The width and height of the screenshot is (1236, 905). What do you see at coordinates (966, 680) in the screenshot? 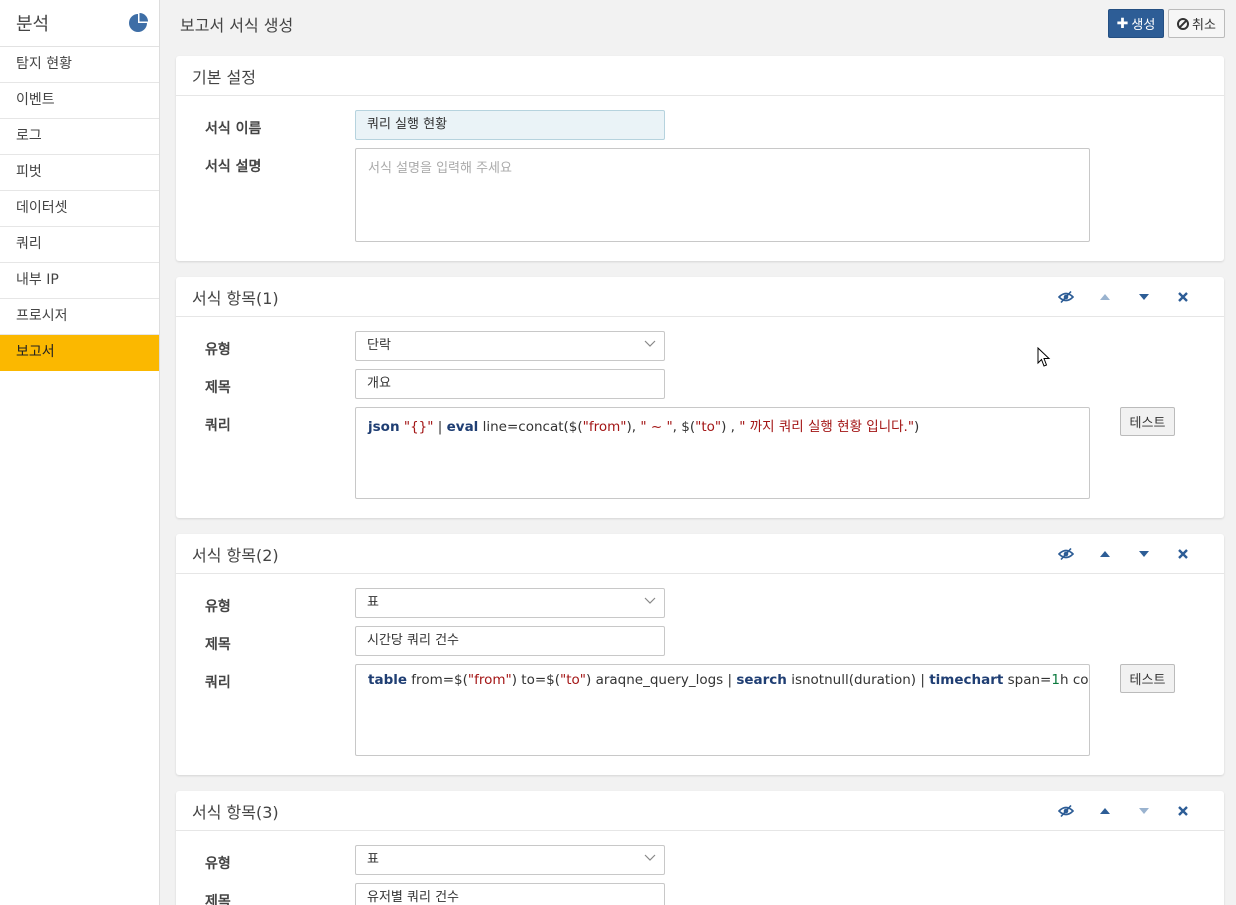
I see `query-token: timechart` at bounding box center [966, 680].